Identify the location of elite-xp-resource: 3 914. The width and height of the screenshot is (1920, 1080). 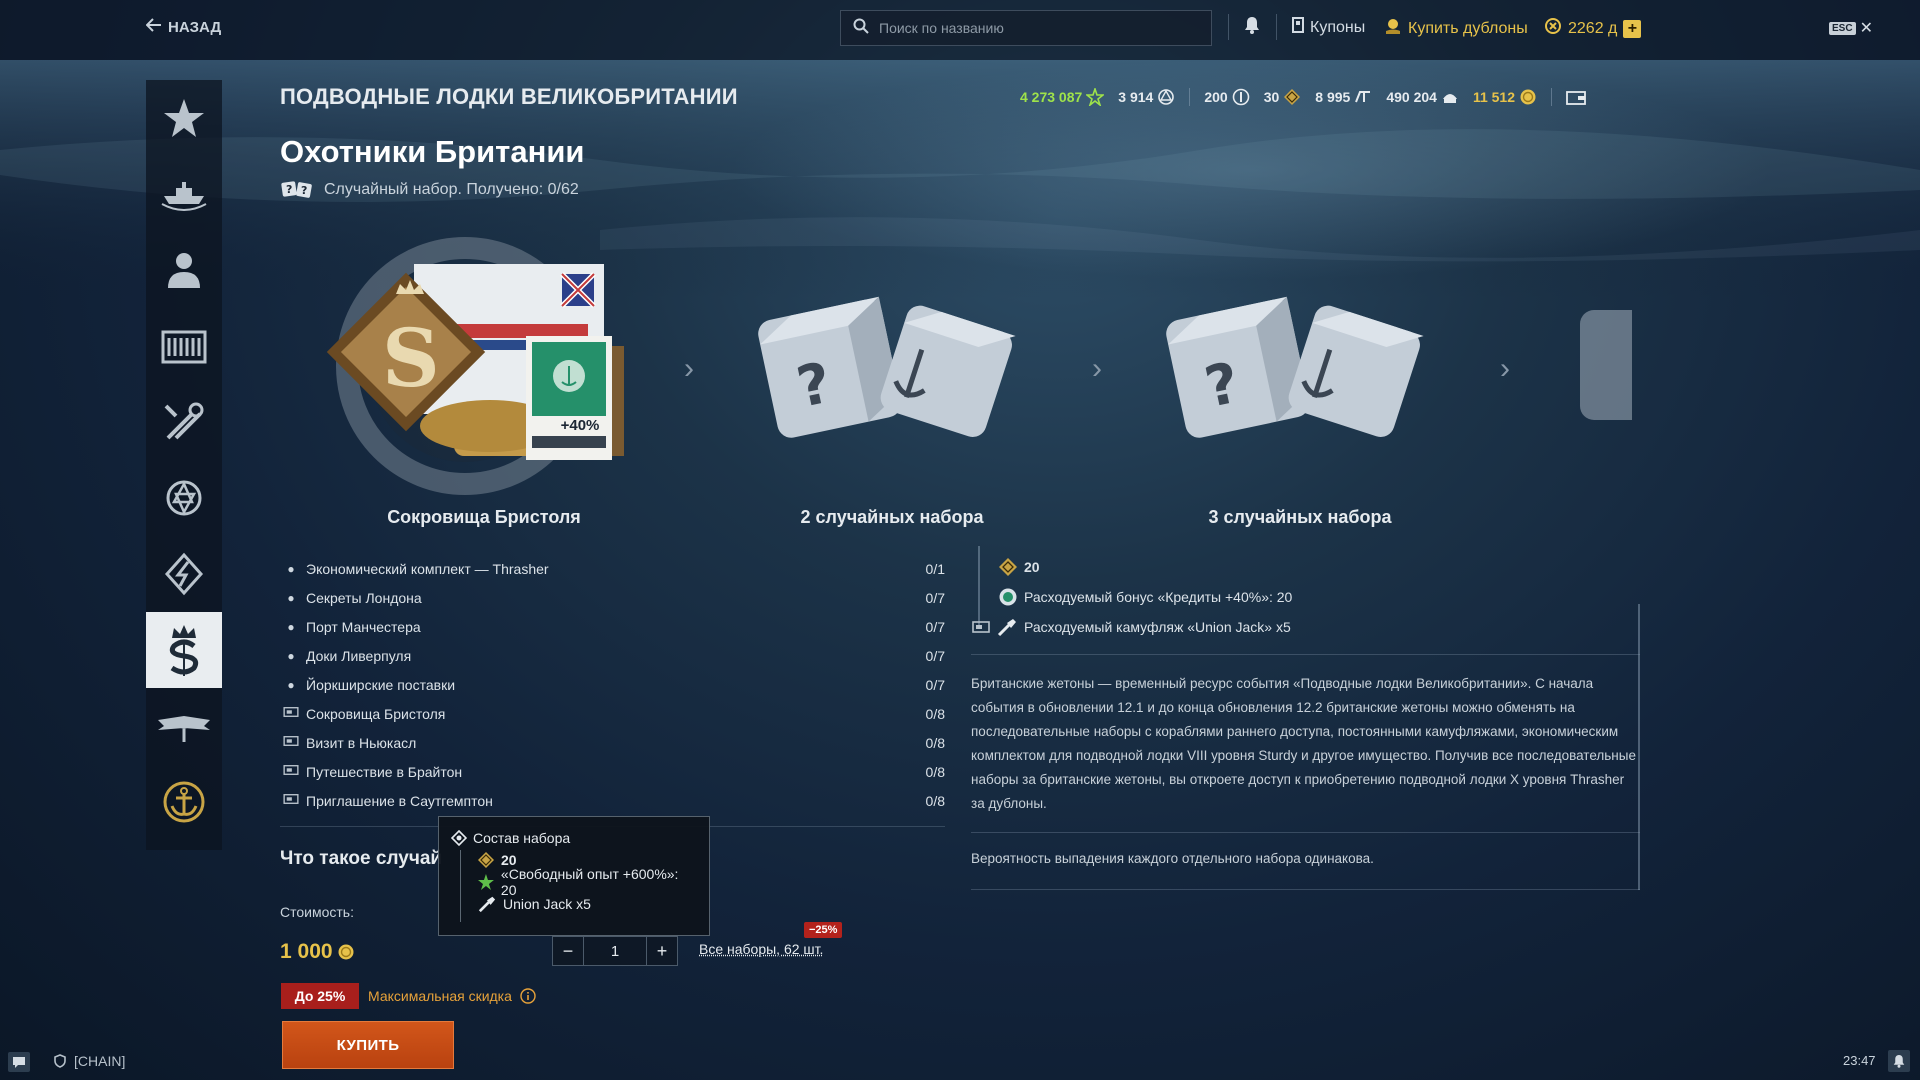
(1146, 97).